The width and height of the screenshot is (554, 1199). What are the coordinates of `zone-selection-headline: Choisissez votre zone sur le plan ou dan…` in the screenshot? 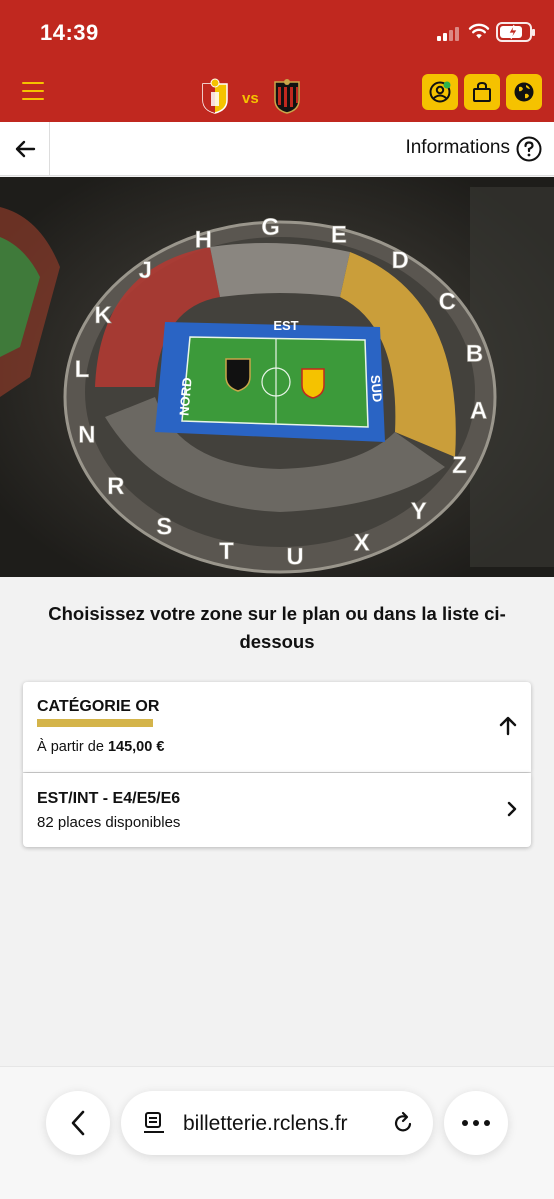 It's located at (277, 627).